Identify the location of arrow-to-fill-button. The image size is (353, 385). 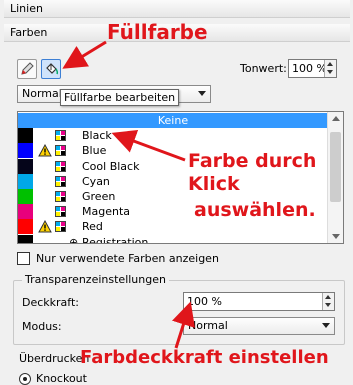
(84, 54).